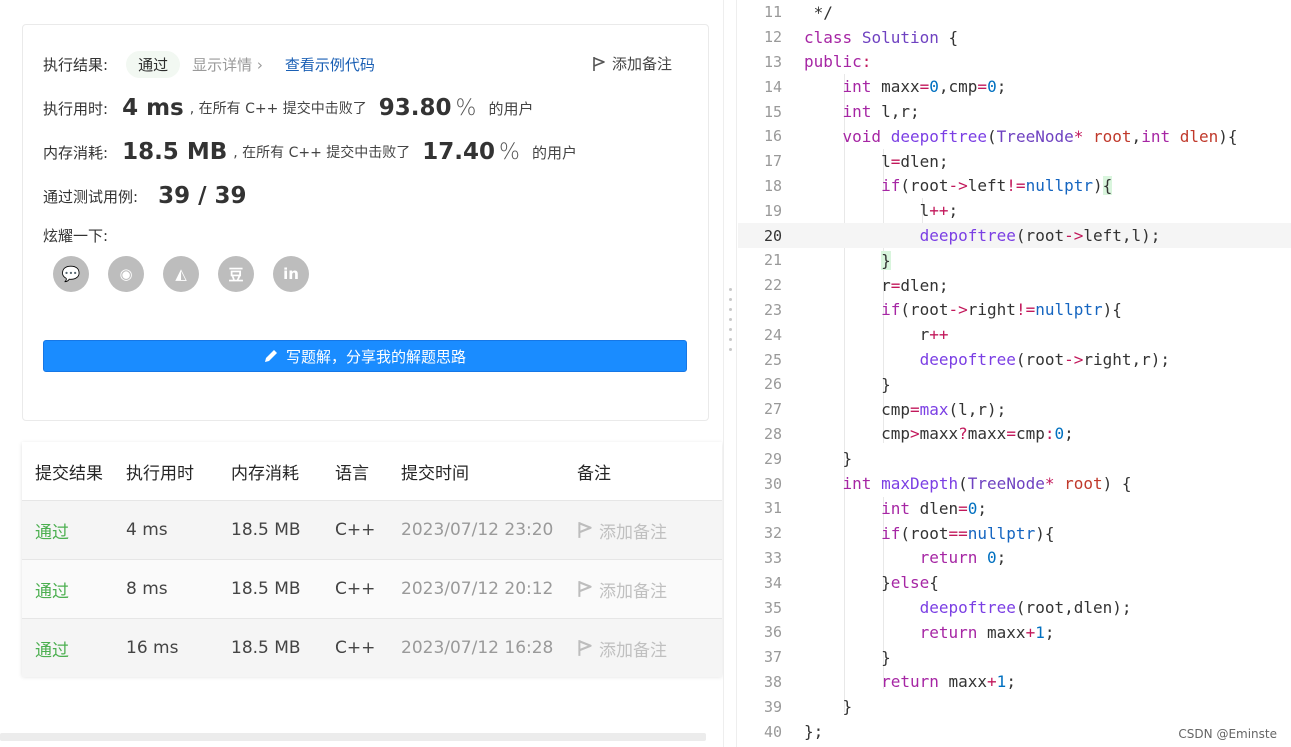 Image resolution: width=1291 pixels, height=747 pixels. Describe the element at coordinates (772, 86) in the screenshot. I see `line-number: 14` at that location.